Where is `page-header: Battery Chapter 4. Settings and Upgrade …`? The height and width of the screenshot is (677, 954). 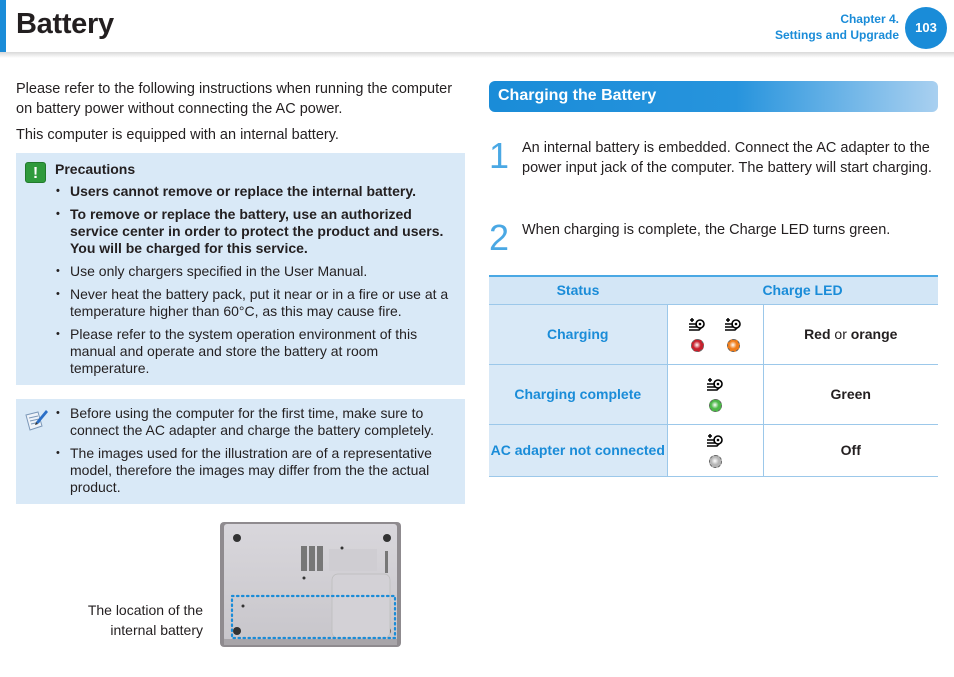
page-header: Battery Chapter 4. Settings and Upgrade … is located at coordinates (477, 29).